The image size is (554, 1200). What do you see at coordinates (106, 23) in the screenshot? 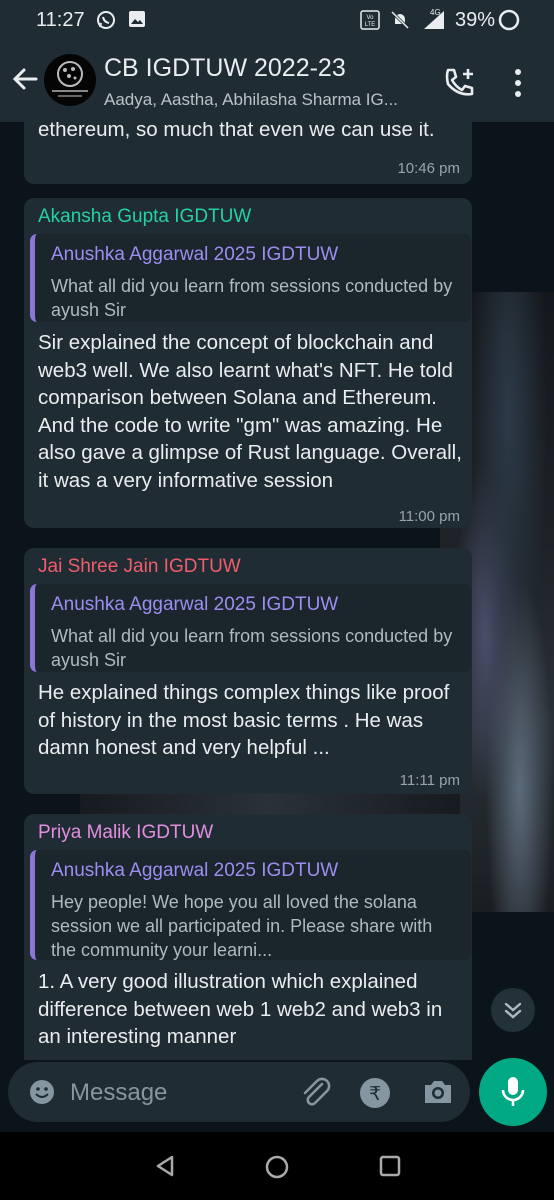
I see `whatsapp-icon` at bounding box center [106, 23].